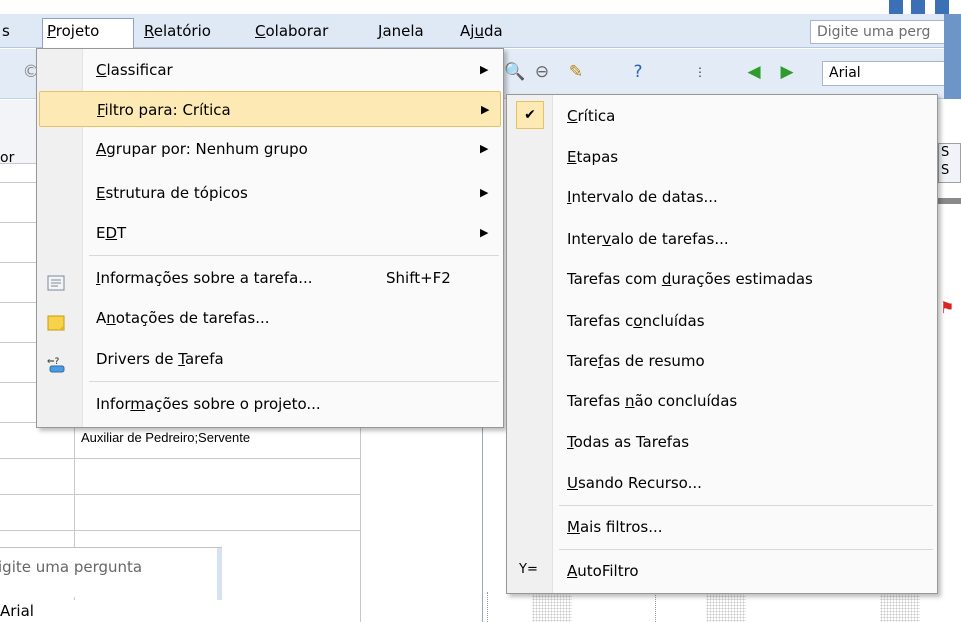  Describe the element at coordinates (71, 567) in the screenshot. I see `floating-help-input: igite uma pergunta` at that location.